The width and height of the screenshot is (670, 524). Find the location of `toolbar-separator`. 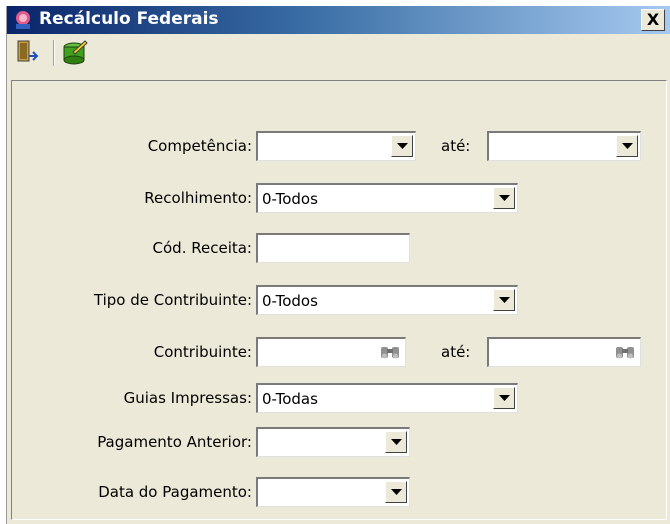

toolbar-separator is located at coordinates (54, 53).